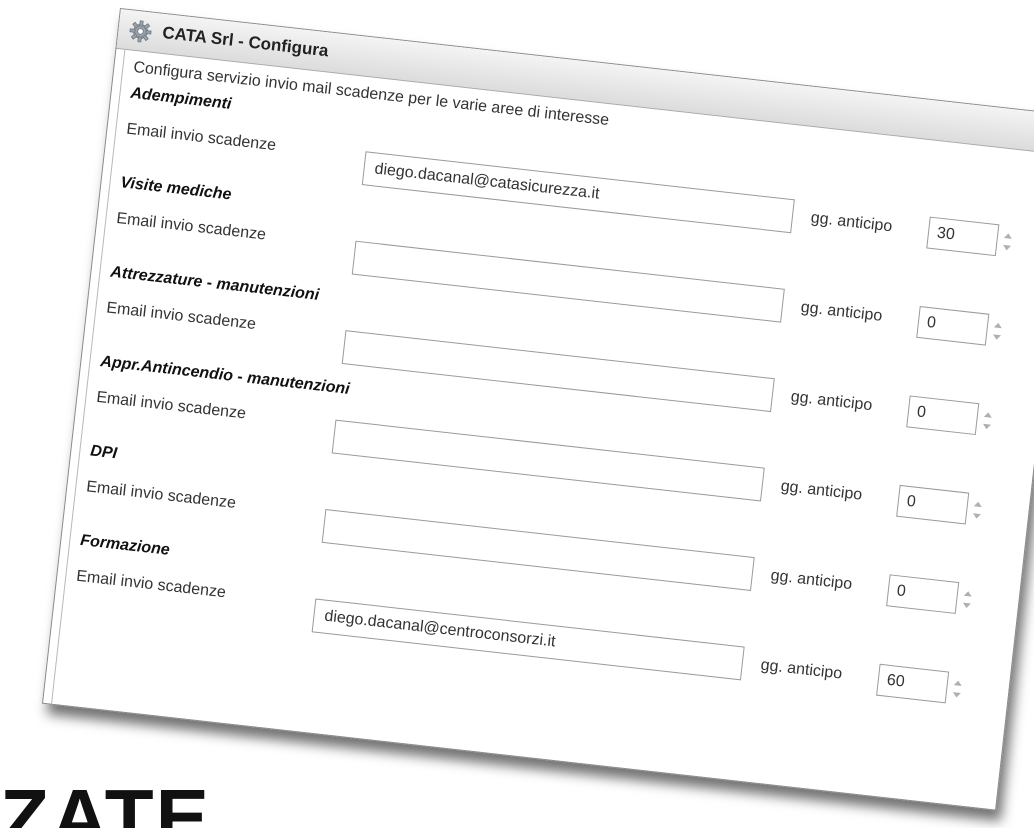 The height and width of the screenshot is (828, 1034). I want to click on days-input-visite-mediche, so click(953, 326).